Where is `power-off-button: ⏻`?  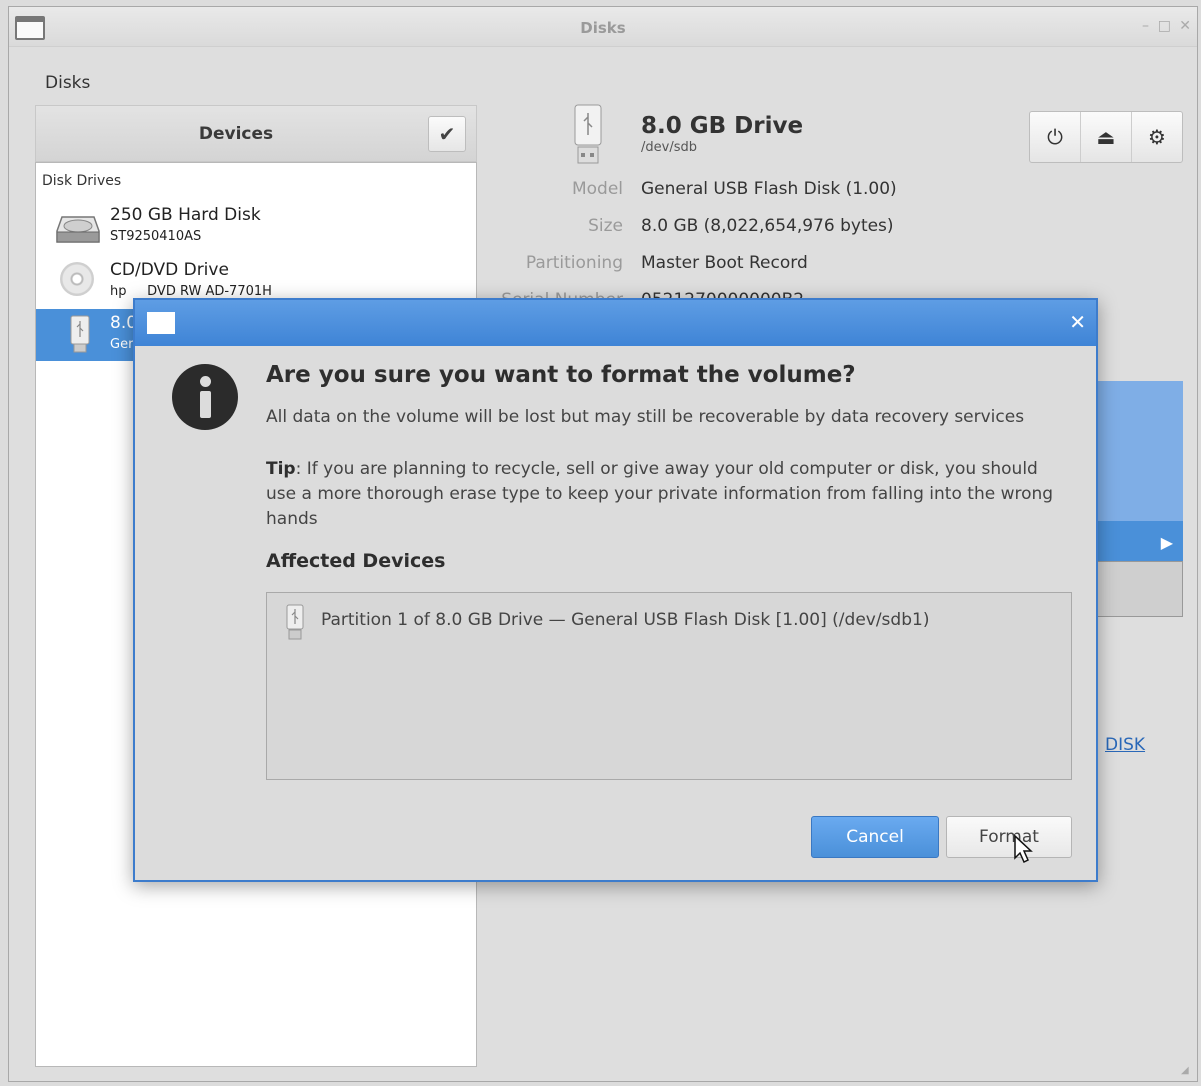 power-off-button: ⏻ is located at coordinates (1055, 137).